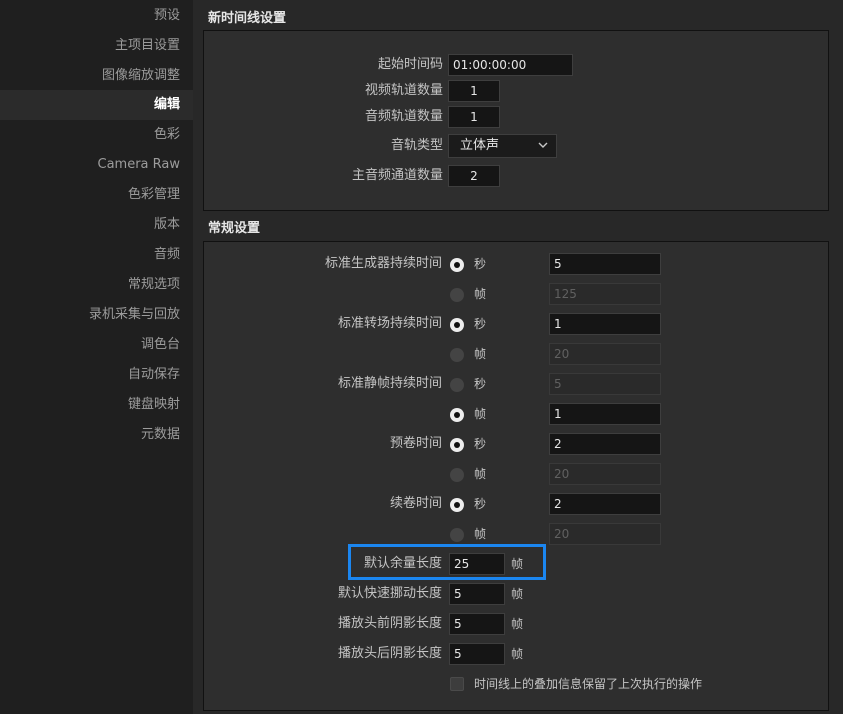 The image size is (843, 714). I want to click on audio-track-type-select: 立体声, so click(502, 146).